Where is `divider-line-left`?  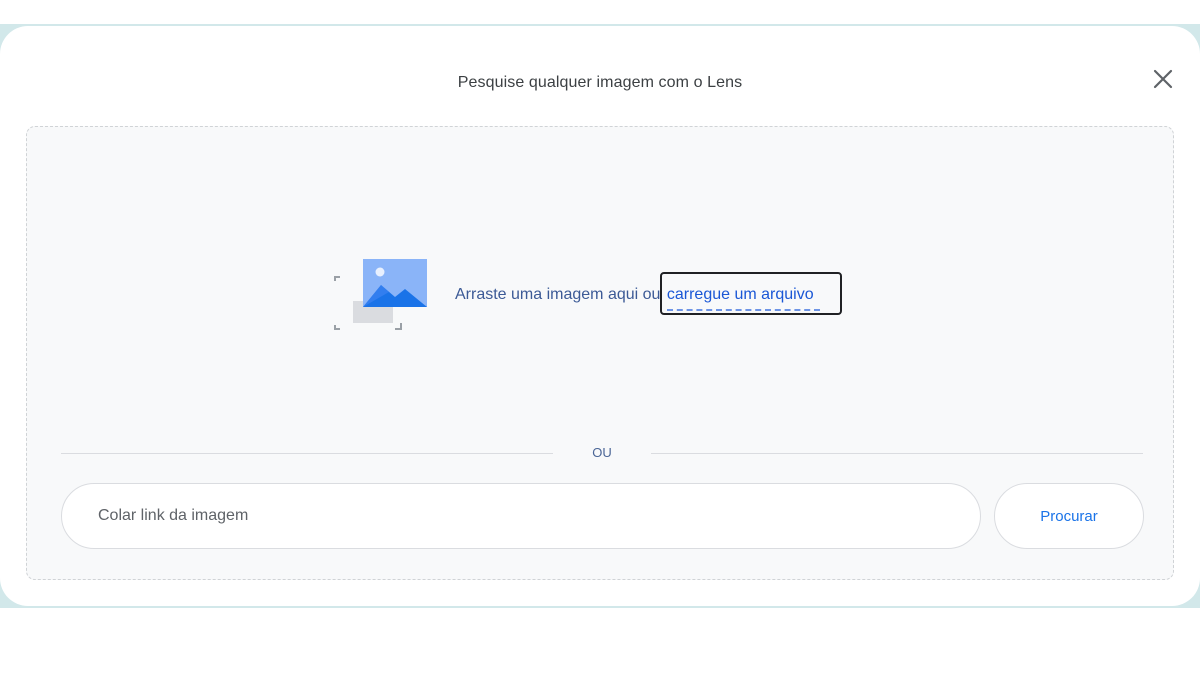 divider-line-left is located at coordinates (307, 453).